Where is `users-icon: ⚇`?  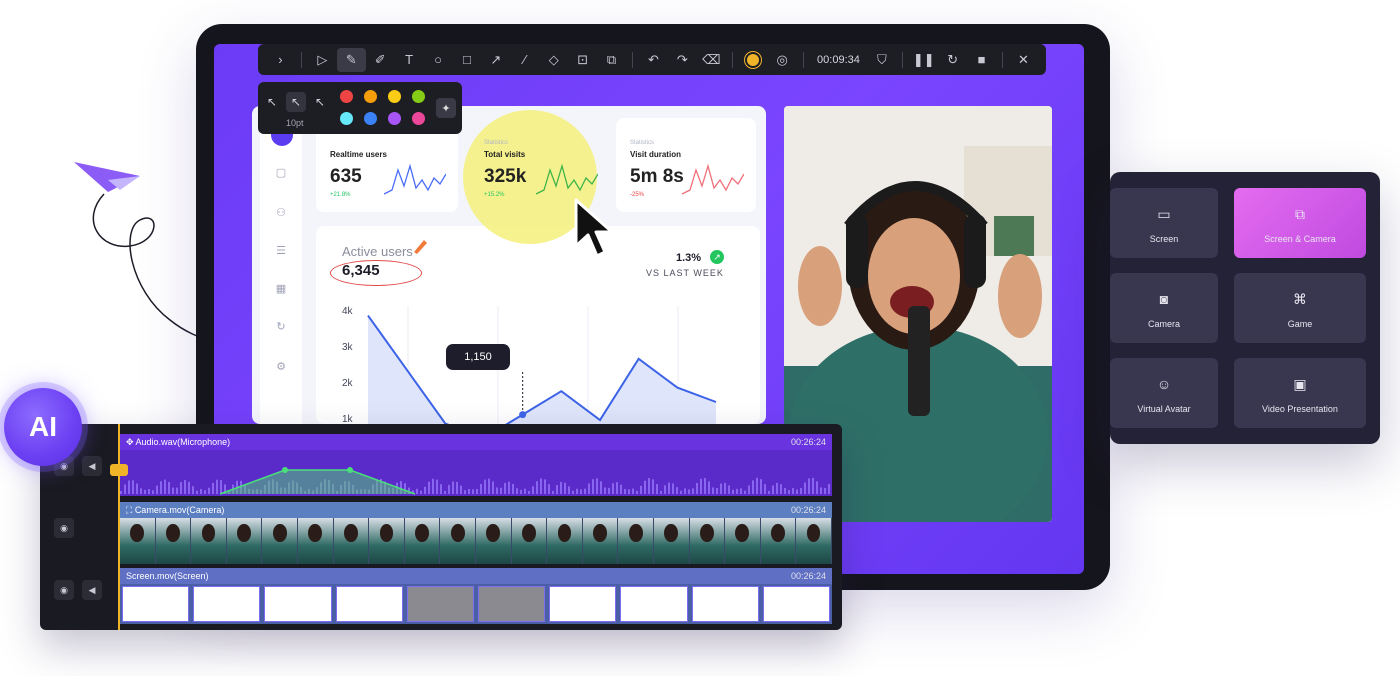
users-icon: ⚇ is located at coordinates (281, 212).